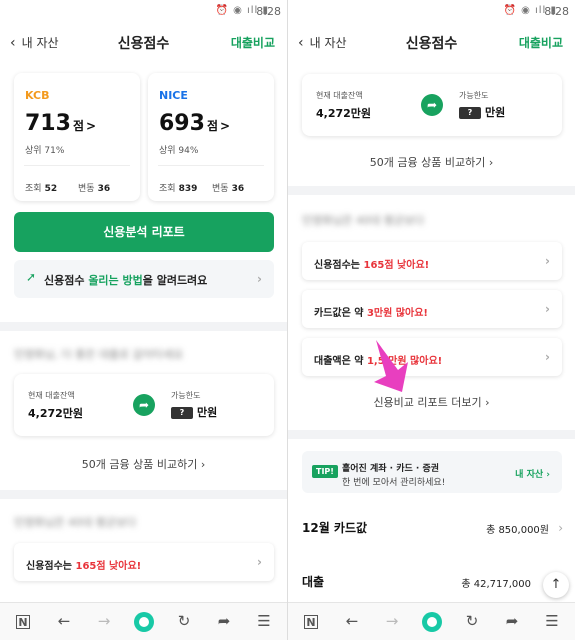 The height and width of the screenshot is (640, 575). I want to click on rank-text: 상위 71%, so click(45, 151).